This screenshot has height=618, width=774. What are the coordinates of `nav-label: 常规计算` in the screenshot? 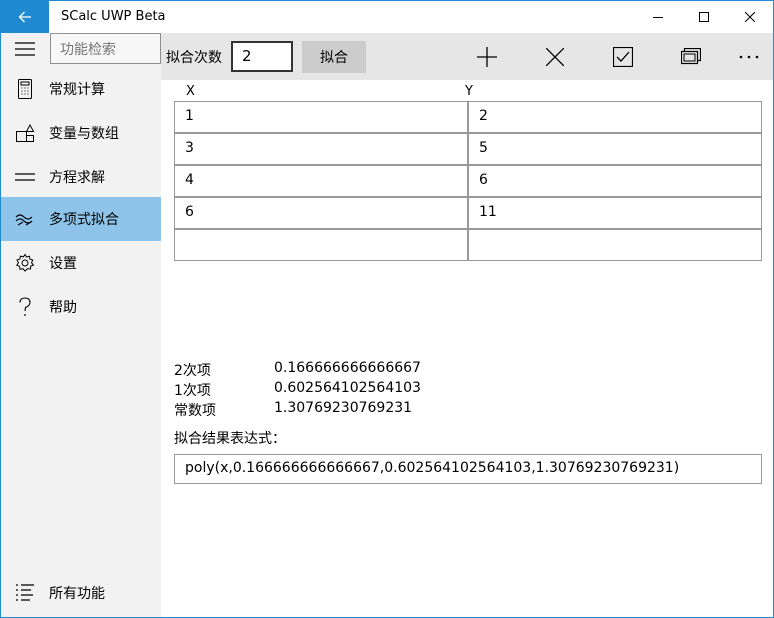 It's located at (77, 90).